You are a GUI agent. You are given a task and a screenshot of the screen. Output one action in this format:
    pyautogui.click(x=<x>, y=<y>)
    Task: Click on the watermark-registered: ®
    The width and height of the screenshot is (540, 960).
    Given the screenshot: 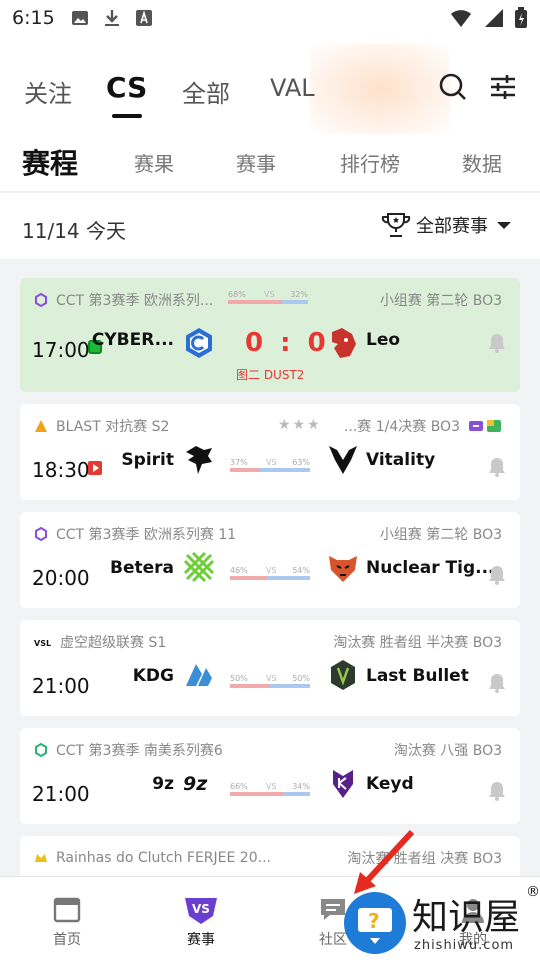 What is the action you would take?
    pyautogui.click(x=533, y=892)
    